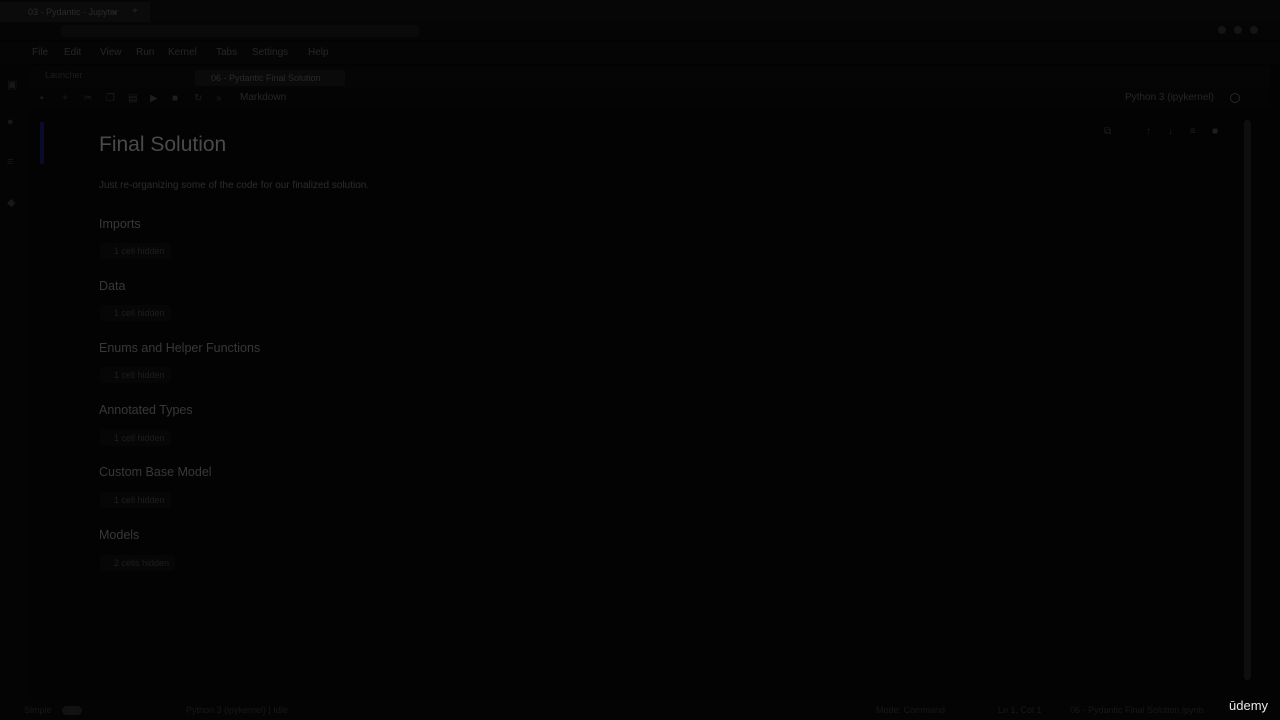 The image size is (1280, 720). What do you see at coordinates (111, 52) in the screenshot?
I see `menu-view: View` at bounding box center [111, 52].